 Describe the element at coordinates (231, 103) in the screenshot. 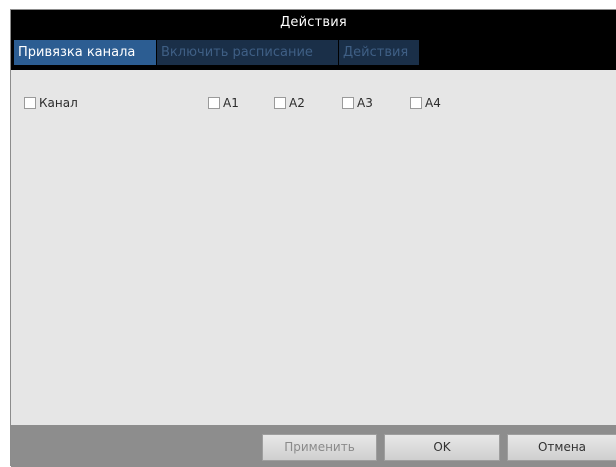

I see `a1-checkbox-label: A1` at that location.